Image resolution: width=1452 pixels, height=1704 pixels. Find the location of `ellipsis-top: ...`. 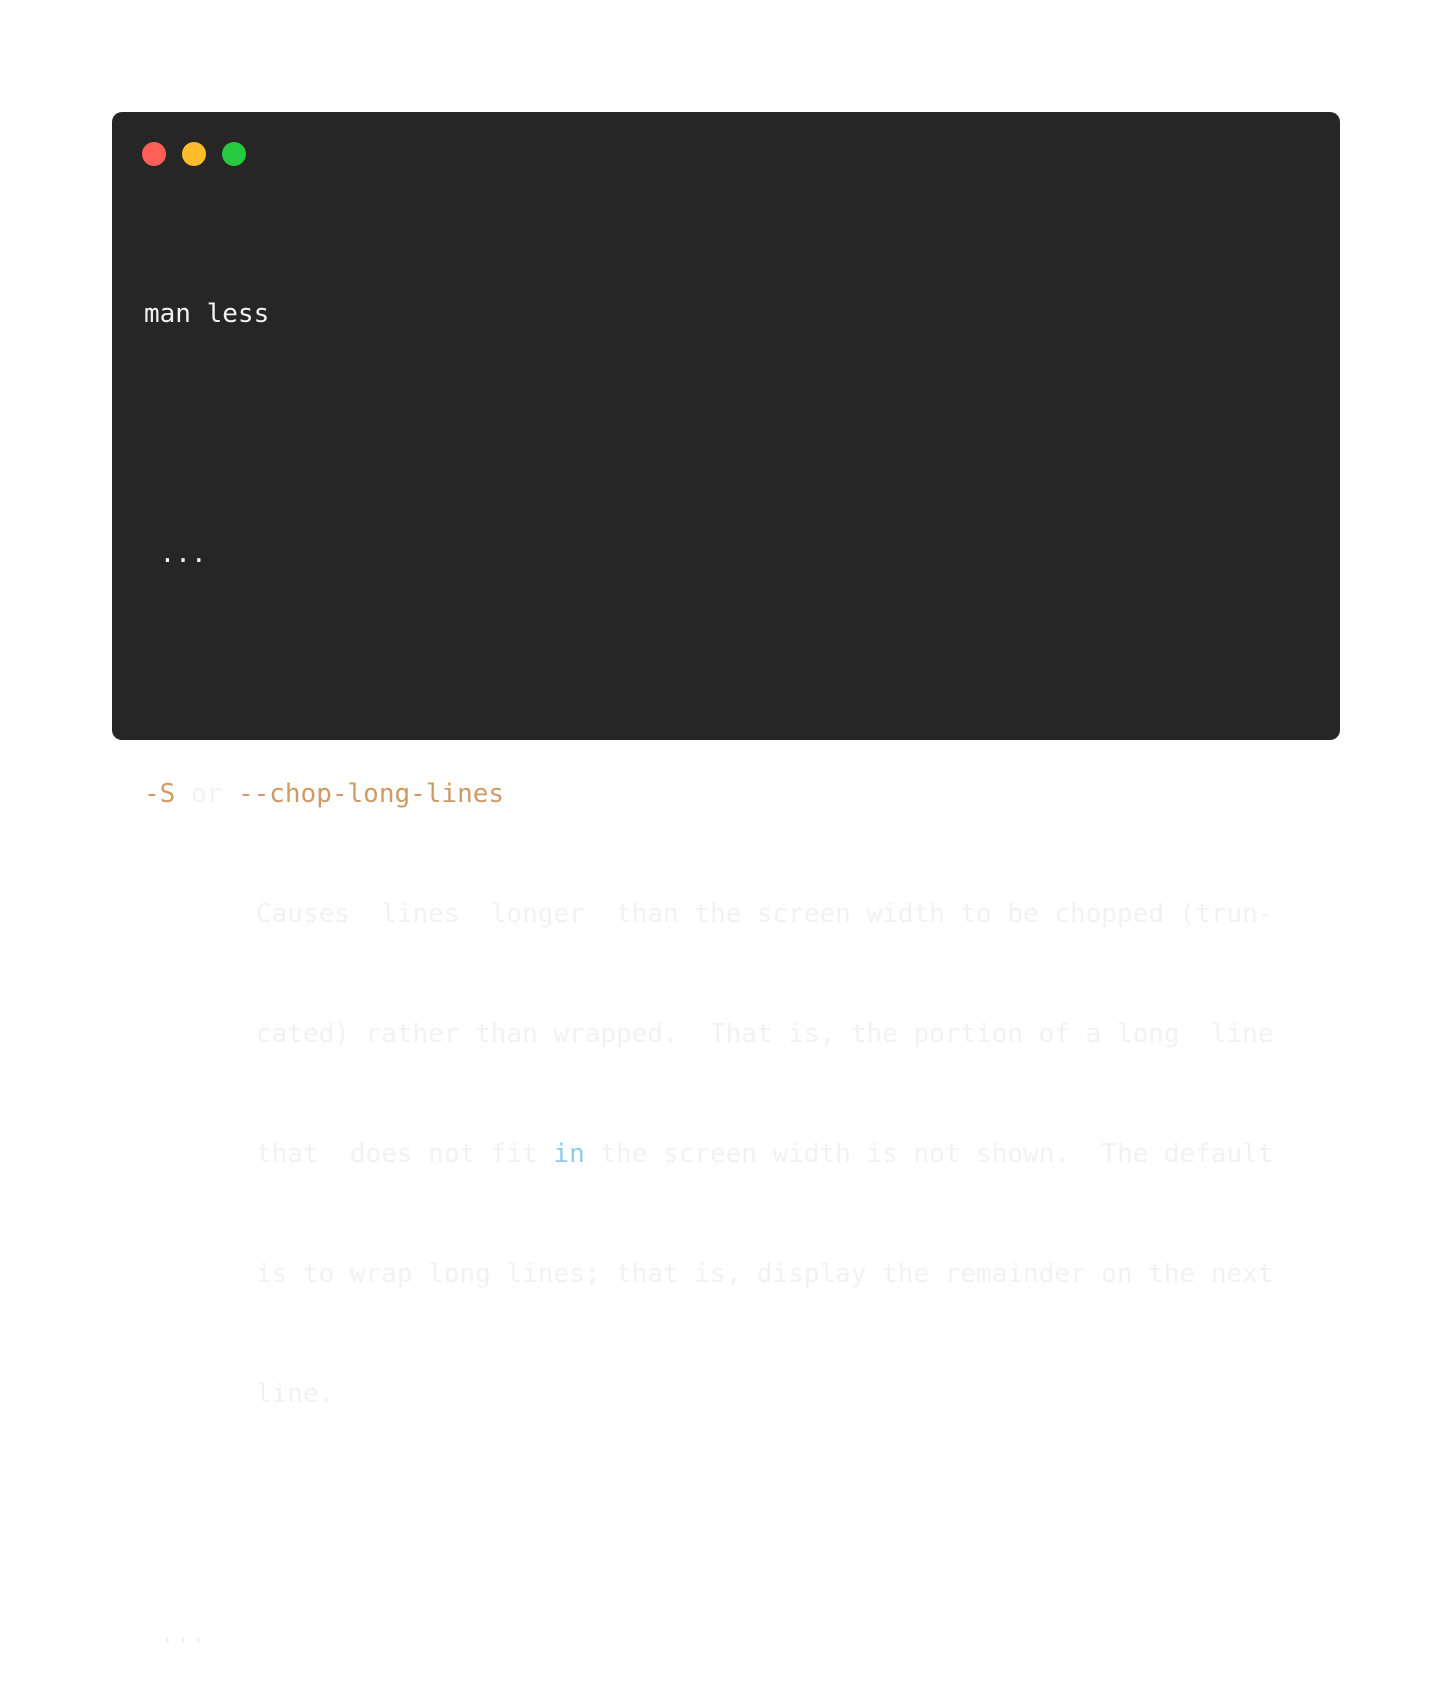

ellipsis-top: ... is located at coordinates (708, 554).